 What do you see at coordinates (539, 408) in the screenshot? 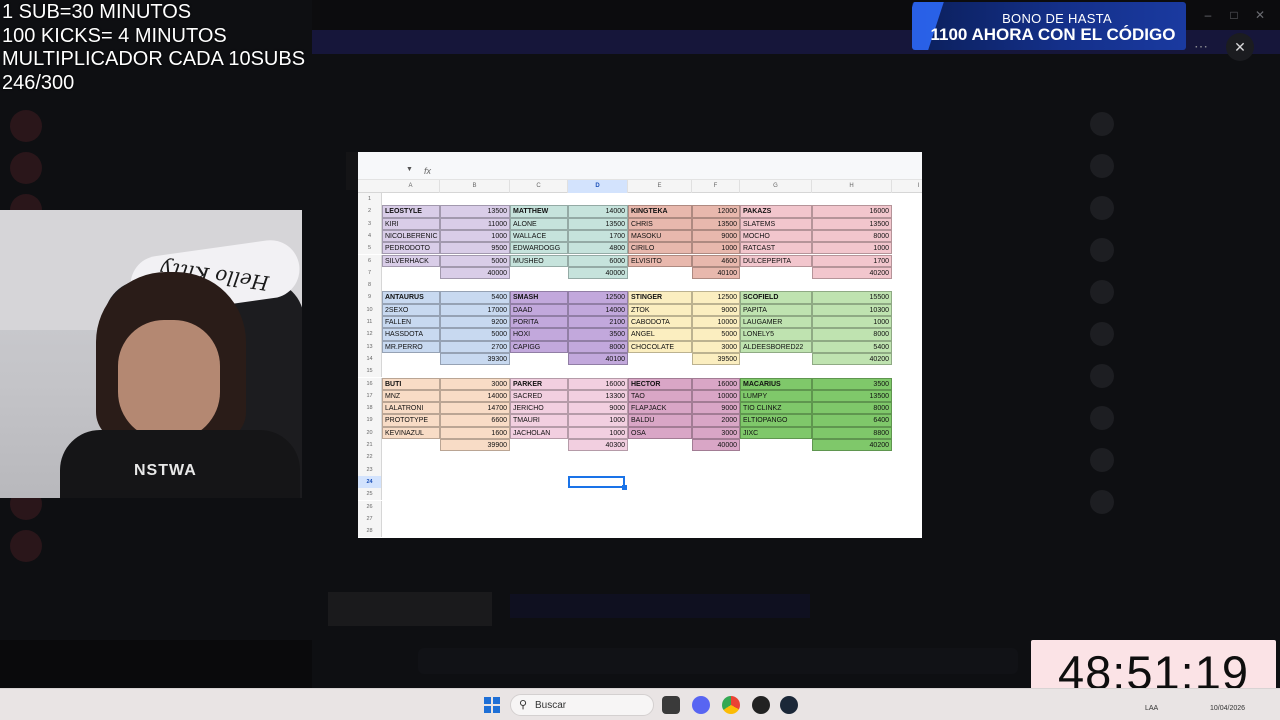
I see `team-member-cell: JERICHO` at bounding box center [539, 408].